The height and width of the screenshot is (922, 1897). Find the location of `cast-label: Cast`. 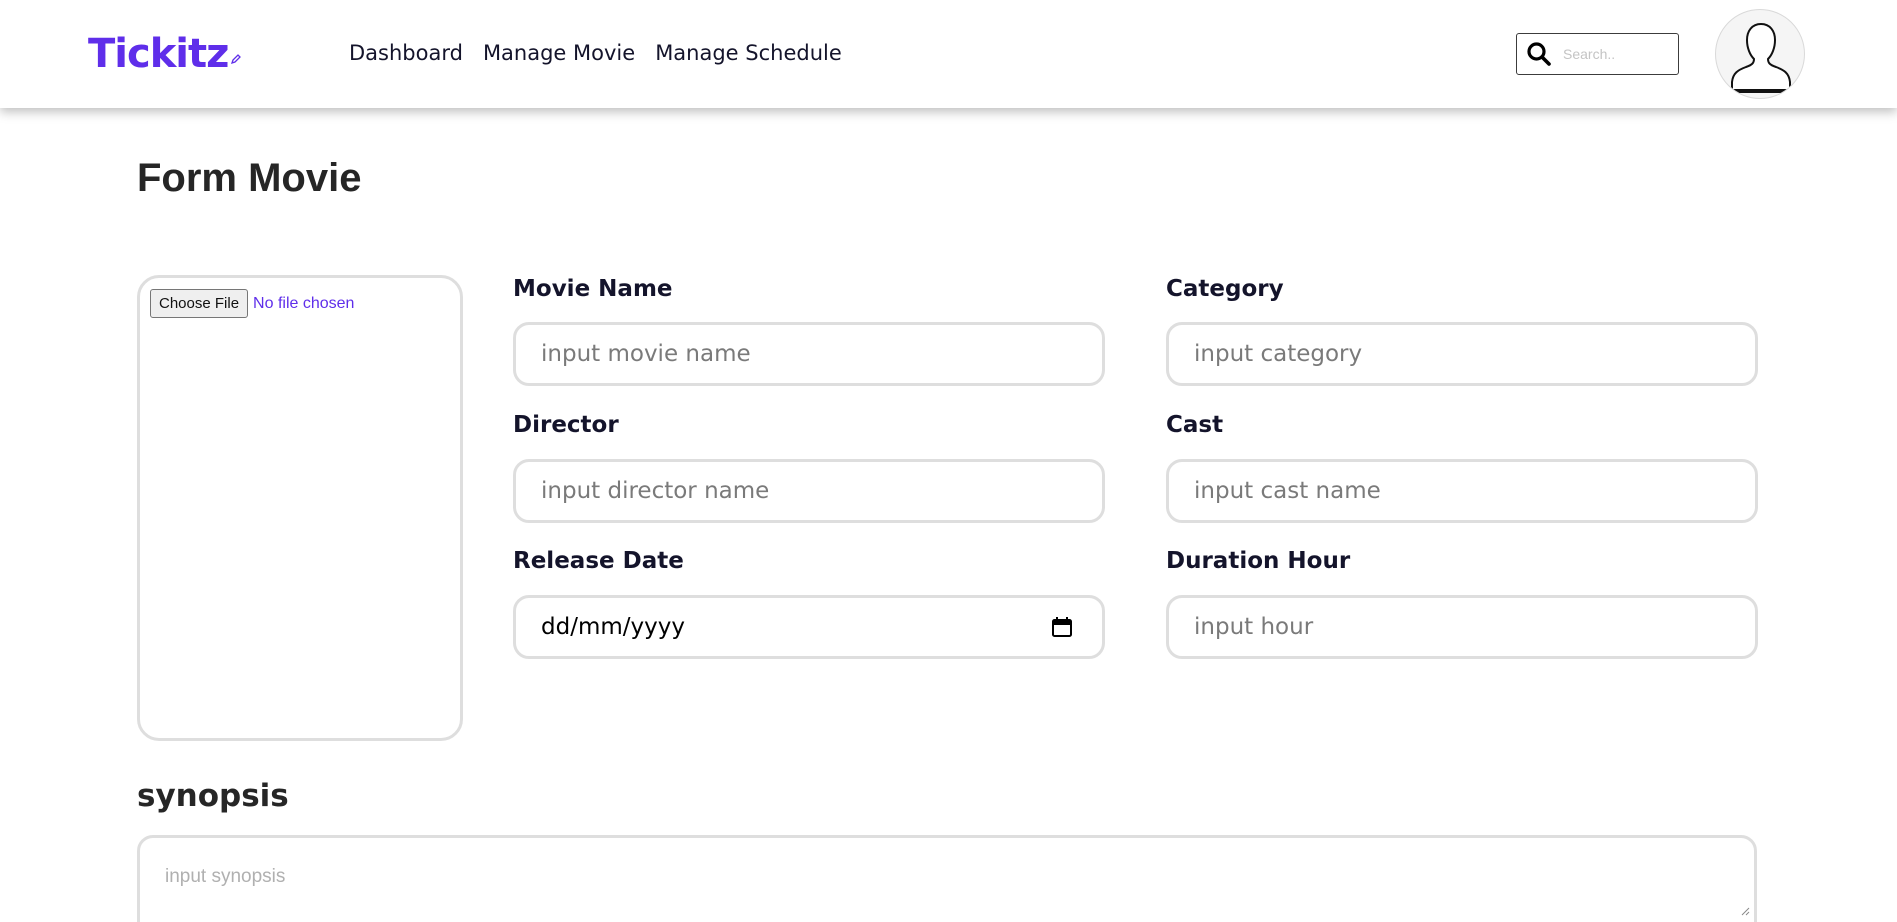

cast-label: Cast is located at coordinates (1195, 425).